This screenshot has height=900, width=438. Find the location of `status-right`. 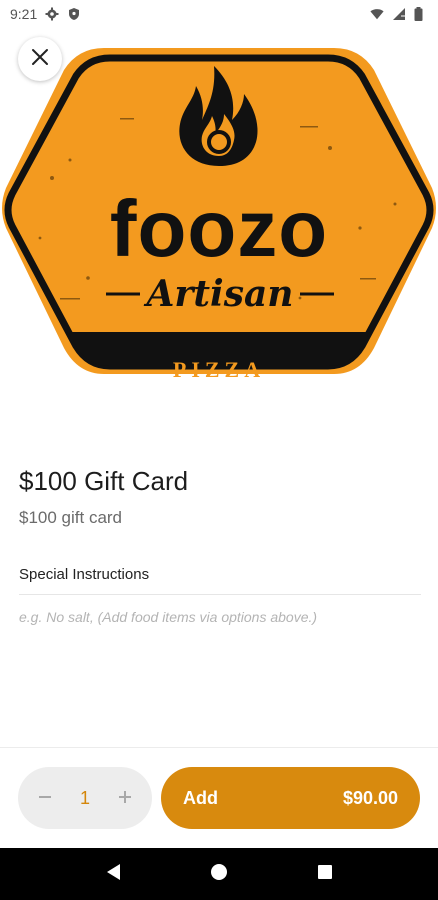

status-right is located at coordinates (399, 14).